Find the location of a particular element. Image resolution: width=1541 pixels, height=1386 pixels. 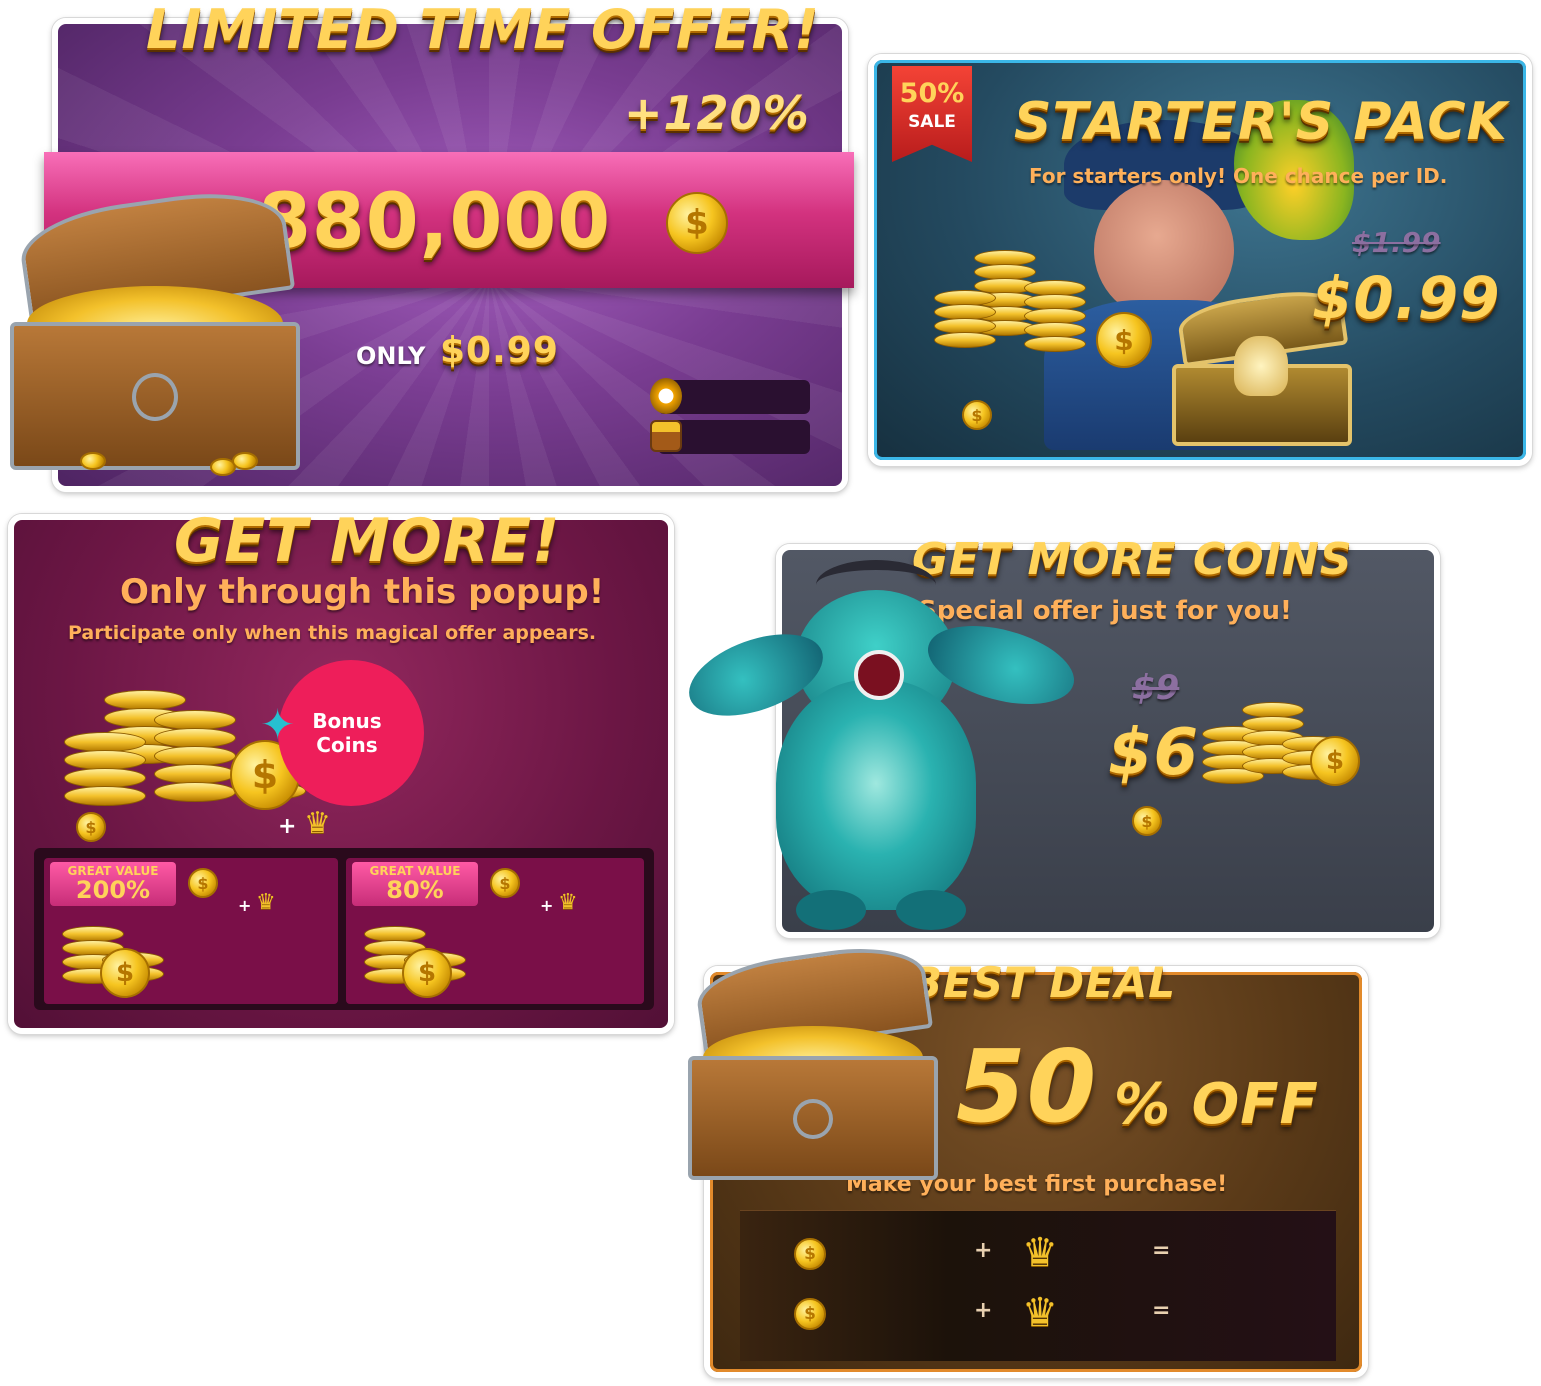

starters-pack-subtitle: For starters only! One chance per ID. is located at coordinates (1238, 176).